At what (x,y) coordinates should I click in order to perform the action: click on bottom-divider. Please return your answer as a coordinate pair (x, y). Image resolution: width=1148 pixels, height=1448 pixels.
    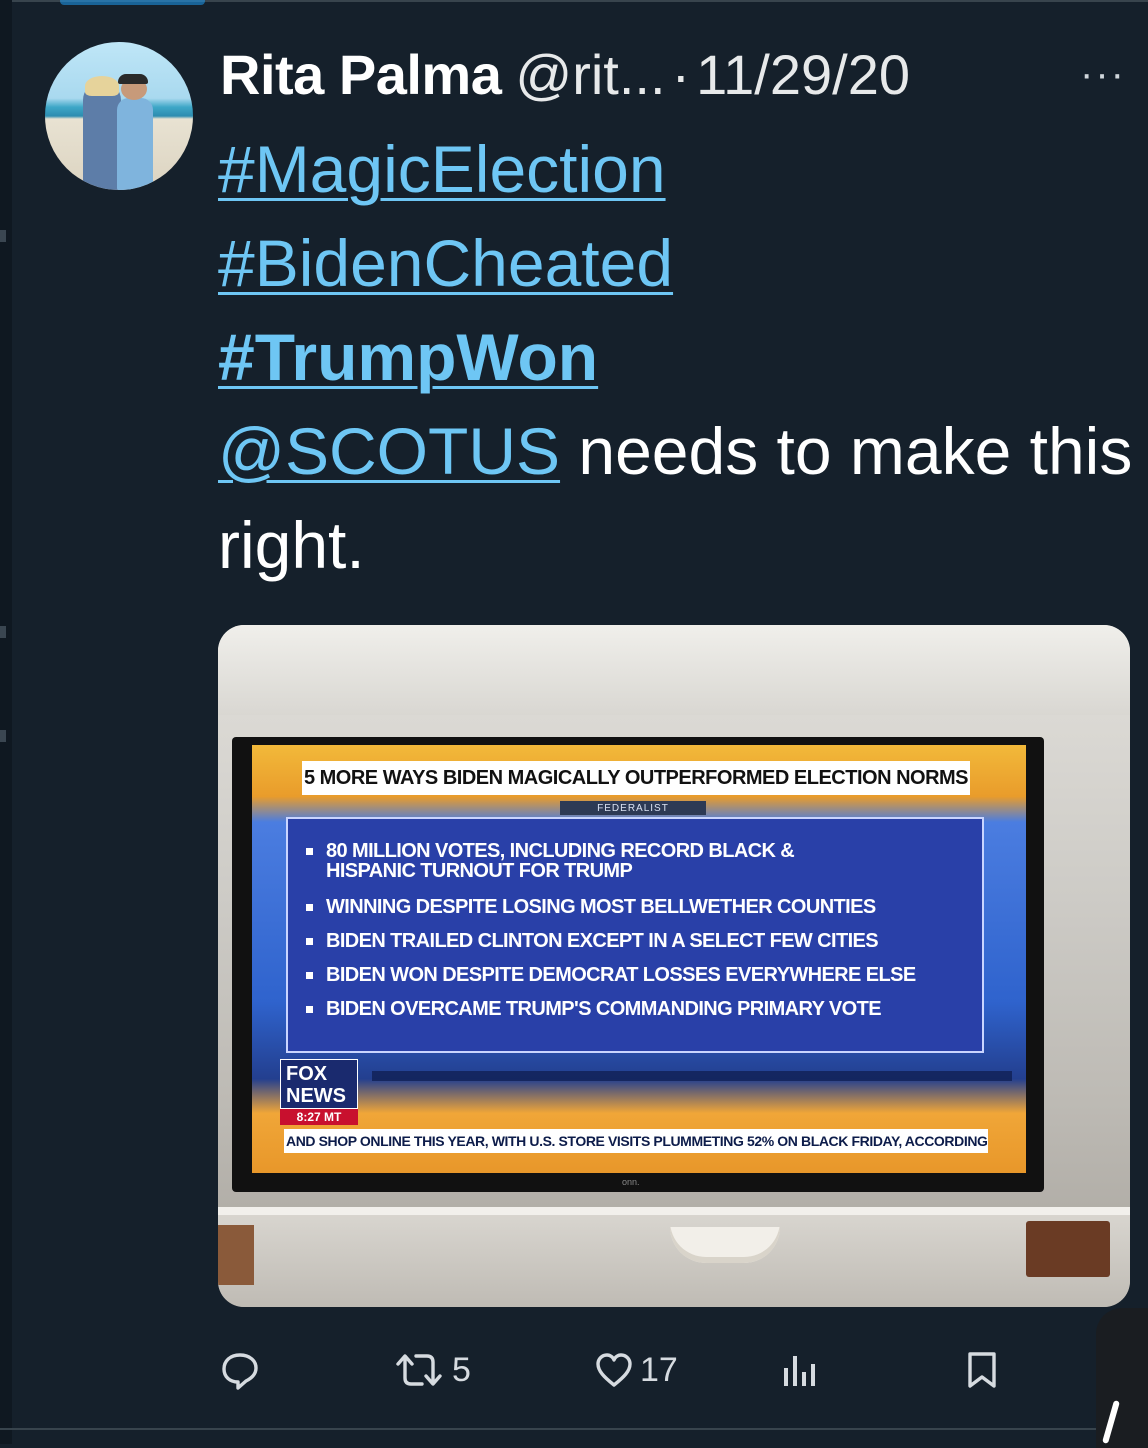
    Looking at the image, I should click on (574, 1429).